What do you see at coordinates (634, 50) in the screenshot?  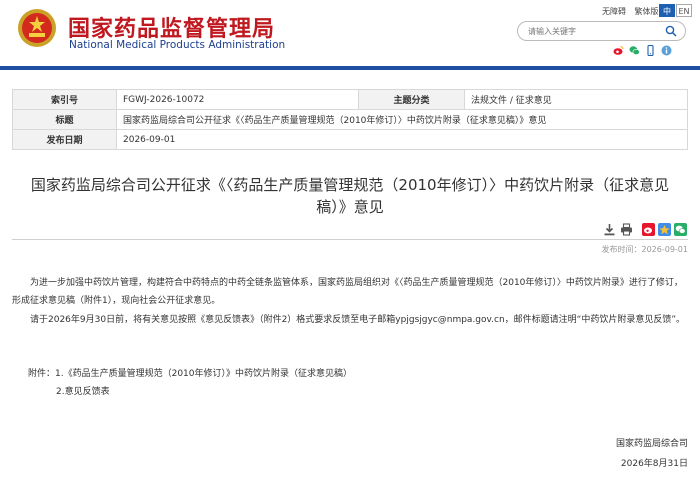 I see `wechat-icon` at bounding box center [634, 50].